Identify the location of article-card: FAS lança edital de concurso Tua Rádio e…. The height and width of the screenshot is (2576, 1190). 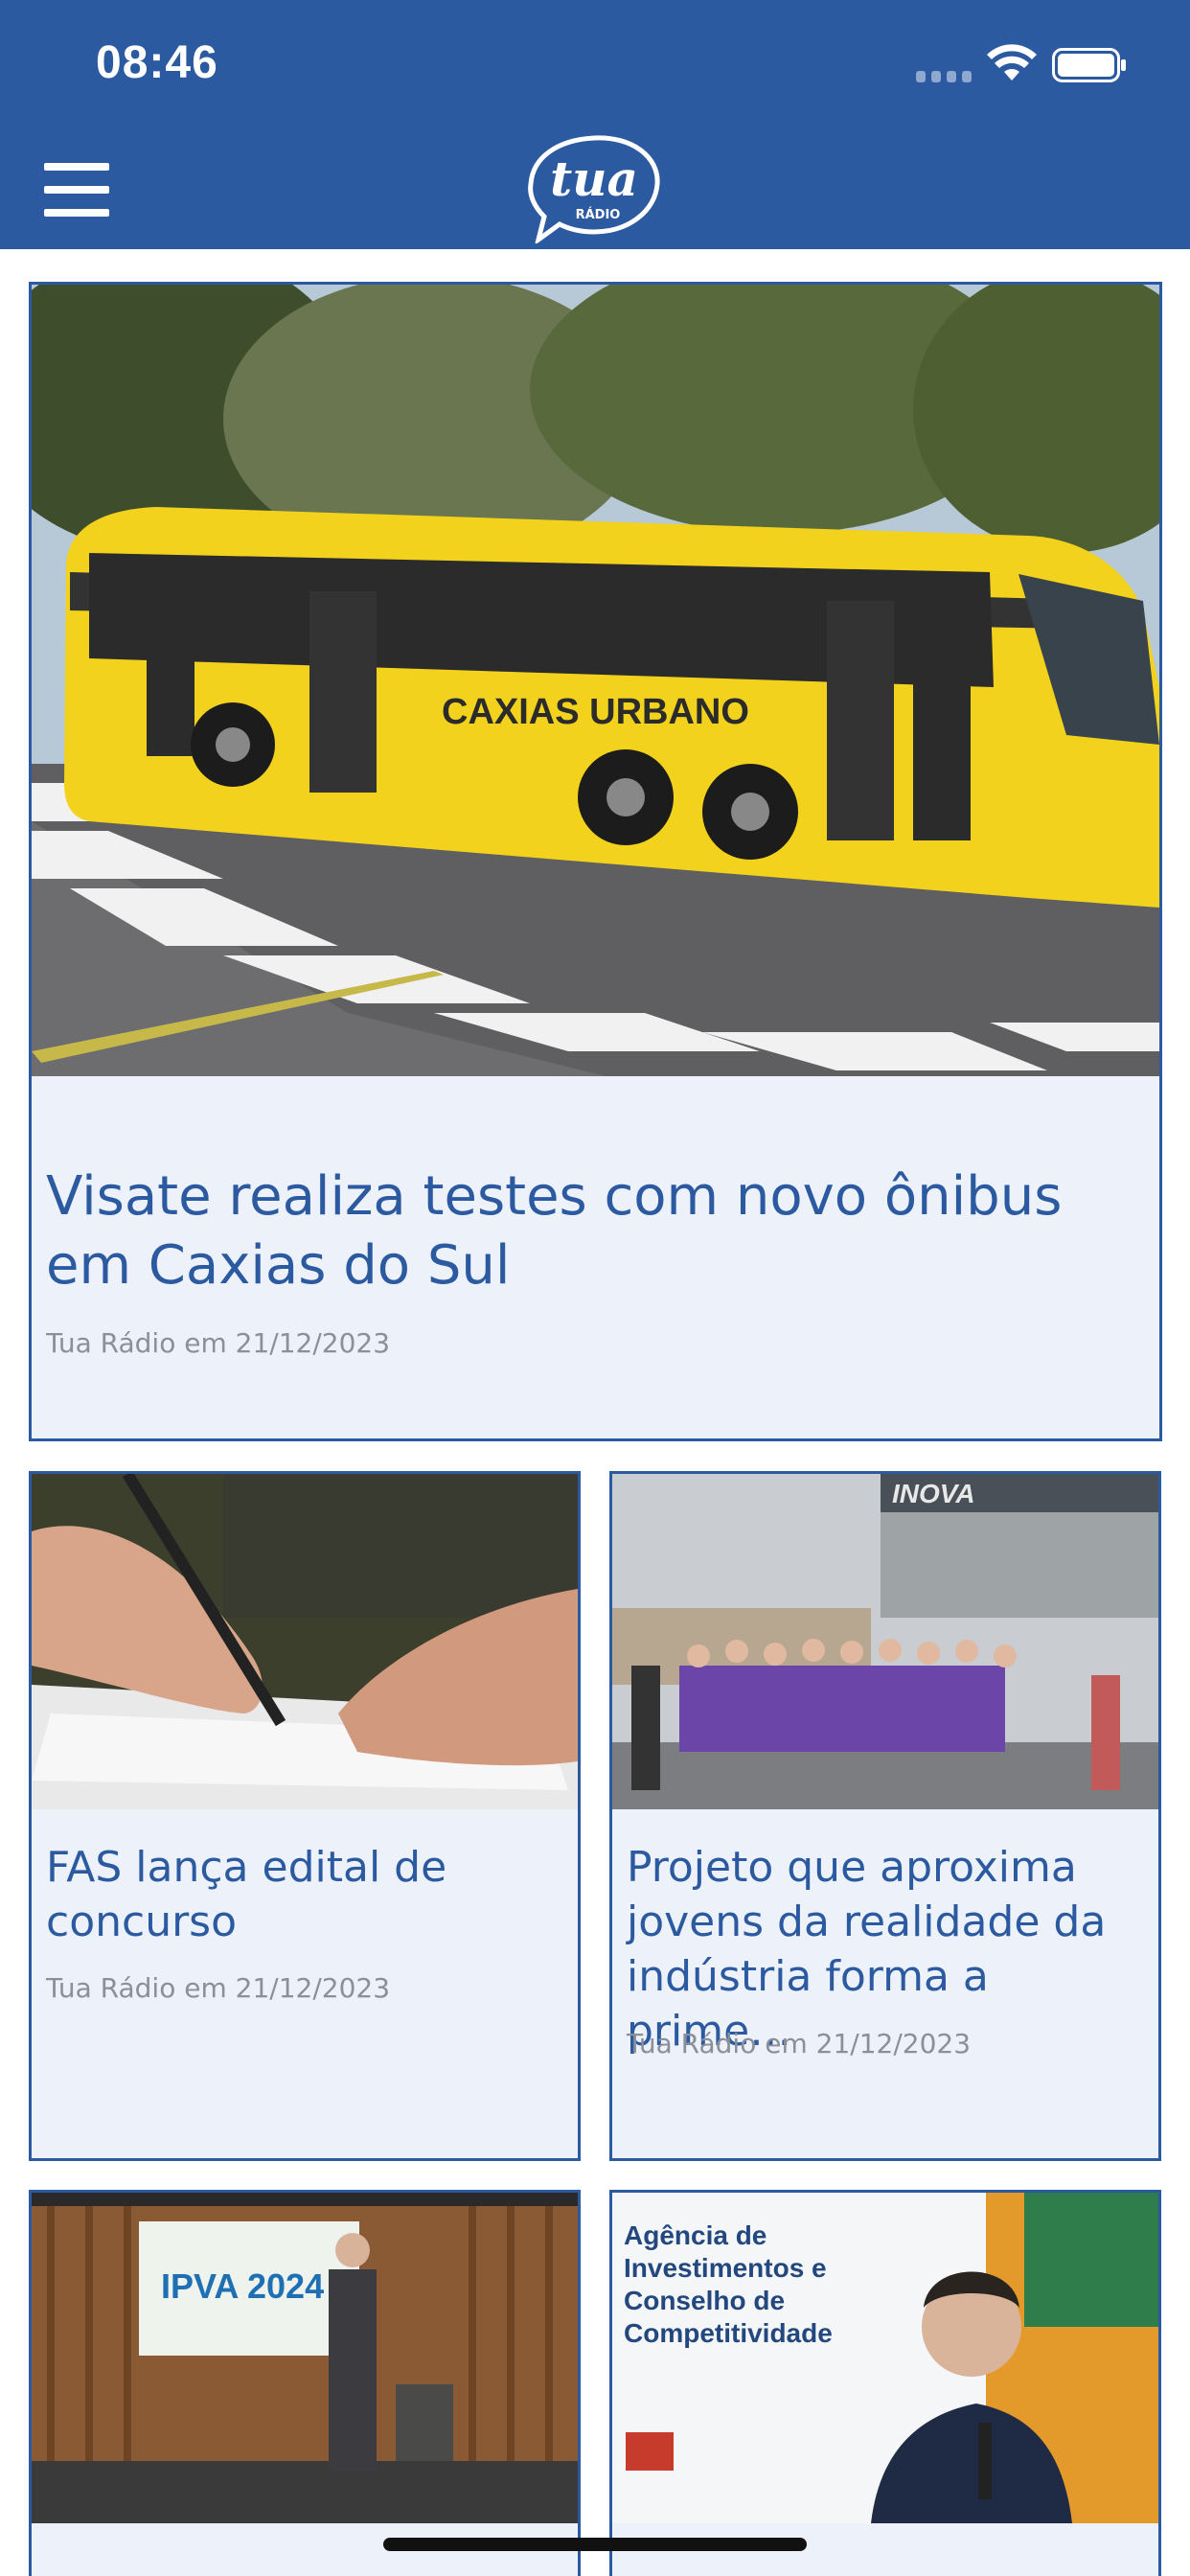
(305, 1816).